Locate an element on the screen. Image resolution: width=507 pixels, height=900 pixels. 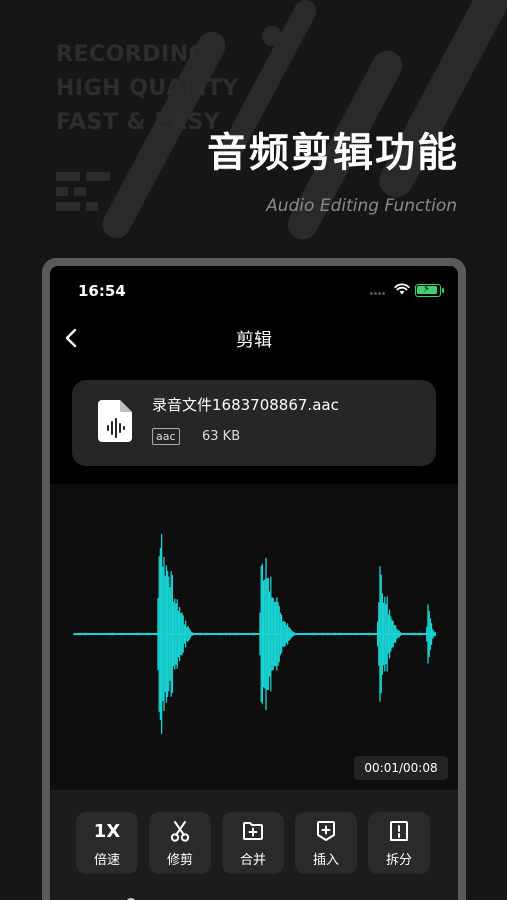
nav-bar: 剪辑 is located at coordinates (254, 338).